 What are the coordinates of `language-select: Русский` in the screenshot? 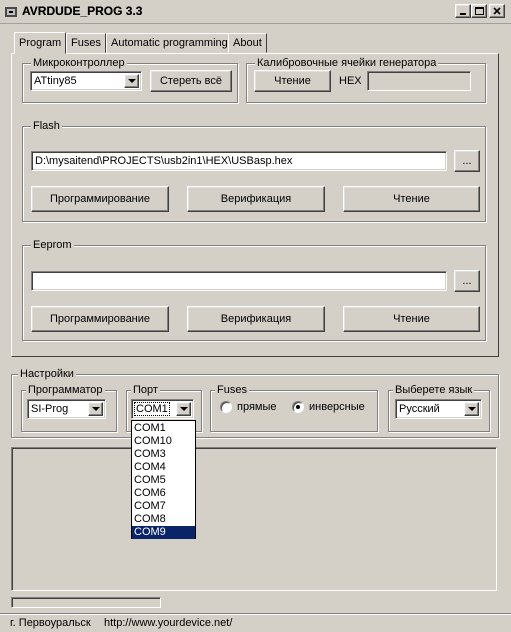 It's located at (438, 409).